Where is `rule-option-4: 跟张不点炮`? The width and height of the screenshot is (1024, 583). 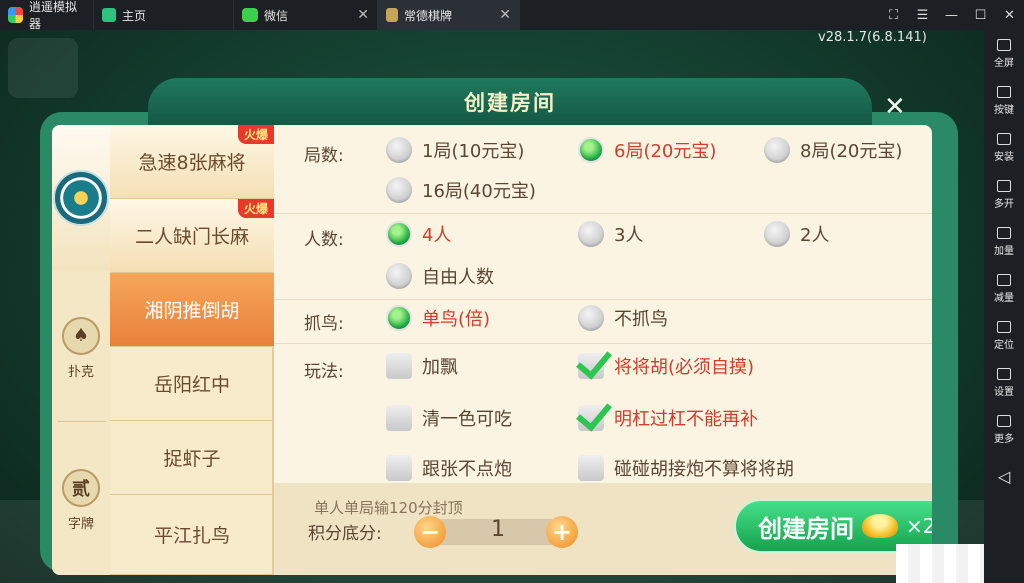 rule-option-4: 跟张不点炮 is located at coordinates (449, 468).